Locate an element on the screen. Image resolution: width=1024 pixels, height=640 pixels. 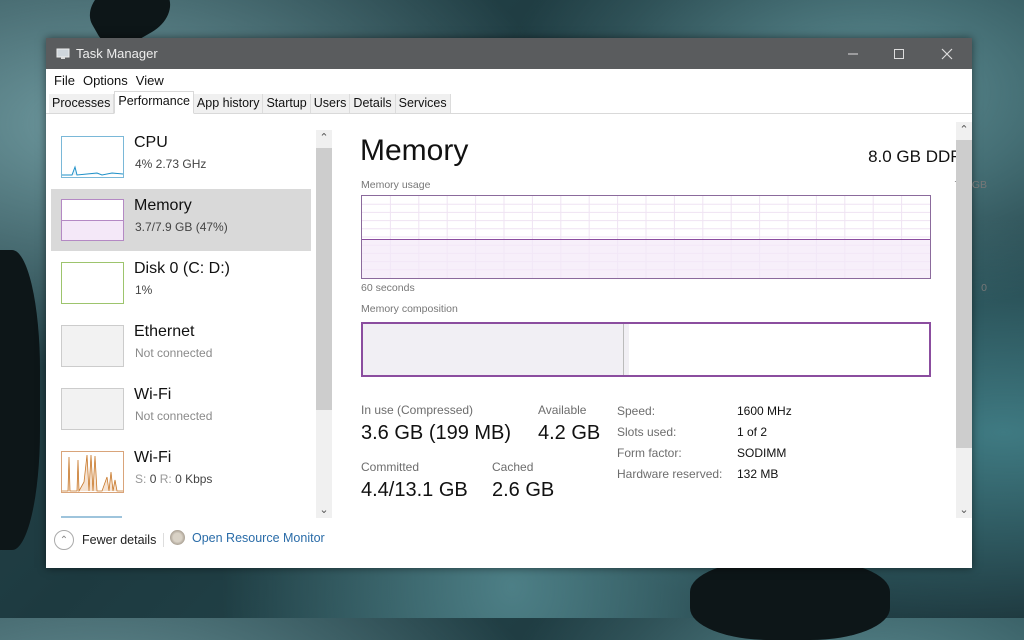
hardware-reserved-value: 132 MB is located at coordinates (758, 474).